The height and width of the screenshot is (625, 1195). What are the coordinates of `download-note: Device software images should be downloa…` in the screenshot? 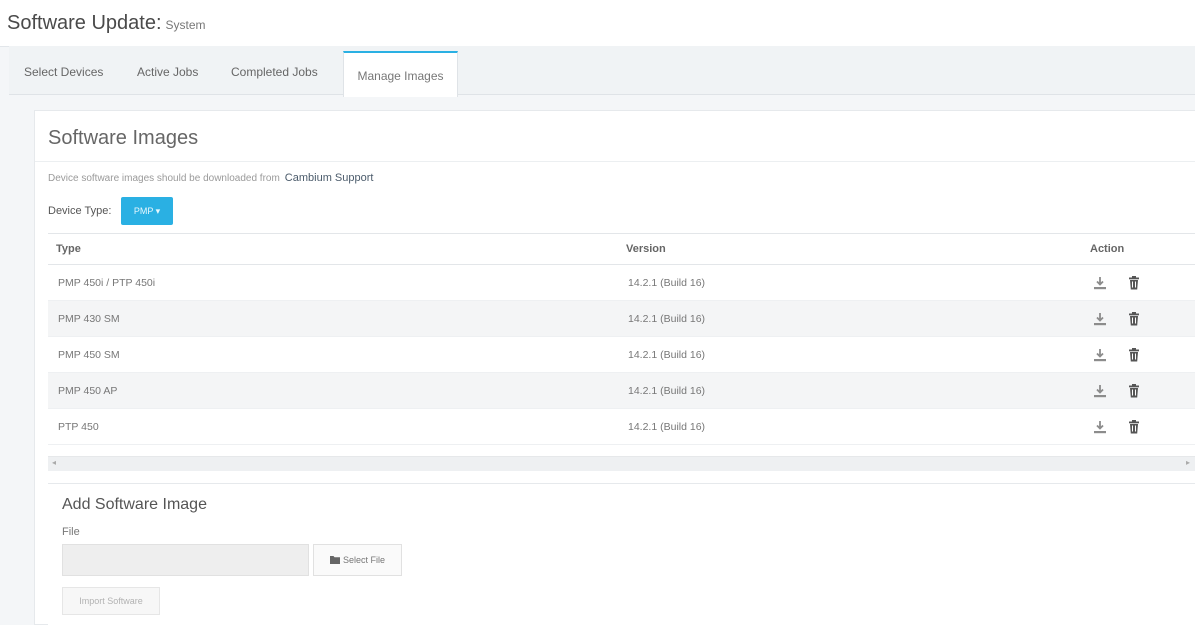 It's located at (210, 178).